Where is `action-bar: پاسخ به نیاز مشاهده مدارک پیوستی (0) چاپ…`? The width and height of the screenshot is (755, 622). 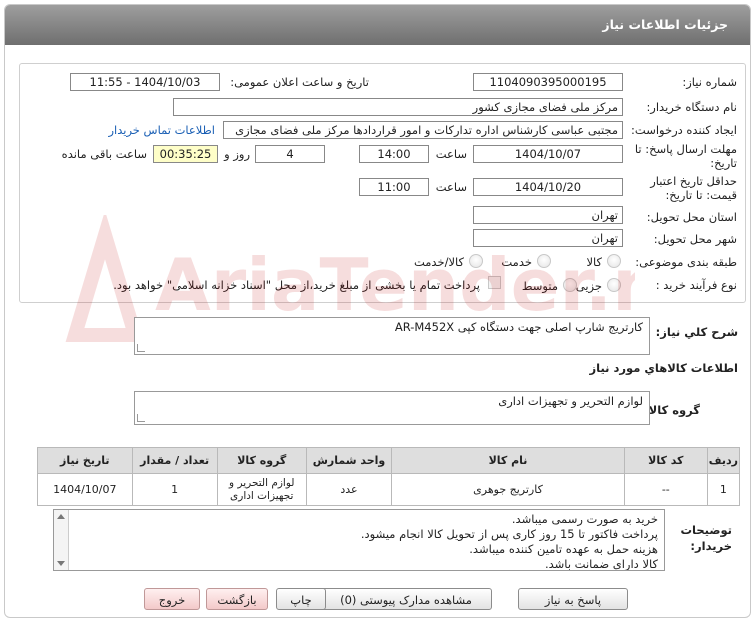 action-bar: پاسخ به نیاز مشاهده مدارک پیوستی (0) چاپ… is located at coordinates (377, 600).